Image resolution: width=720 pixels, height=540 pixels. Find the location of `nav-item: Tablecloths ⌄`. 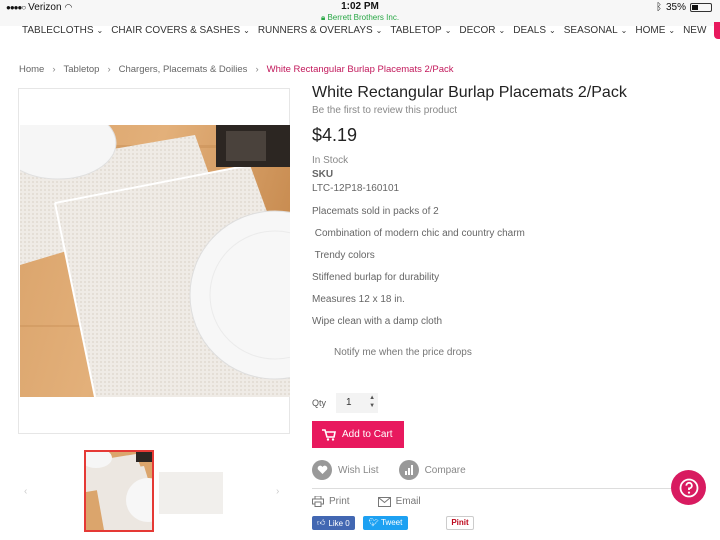

nav-item: Tablecloths ⌄ is located at coordinates (62, 30).